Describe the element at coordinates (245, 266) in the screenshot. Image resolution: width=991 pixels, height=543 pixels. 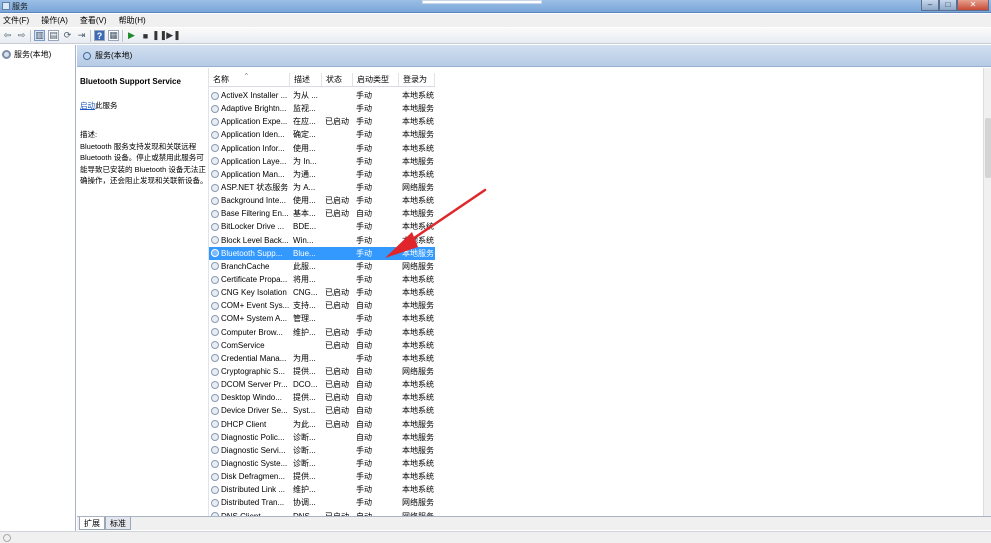
I see `service-name-text: BranchCache` at that location.